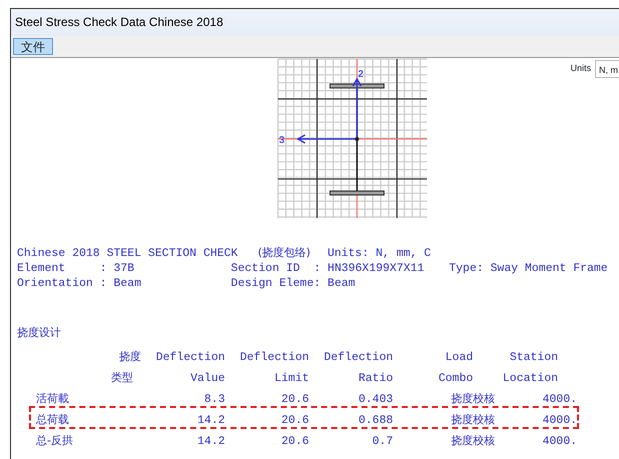  What do you see at coordinates (528, 268) in the screenshot?
I see `report-field: Type: Sway Moment Frame` at bounding box center [528, 268].